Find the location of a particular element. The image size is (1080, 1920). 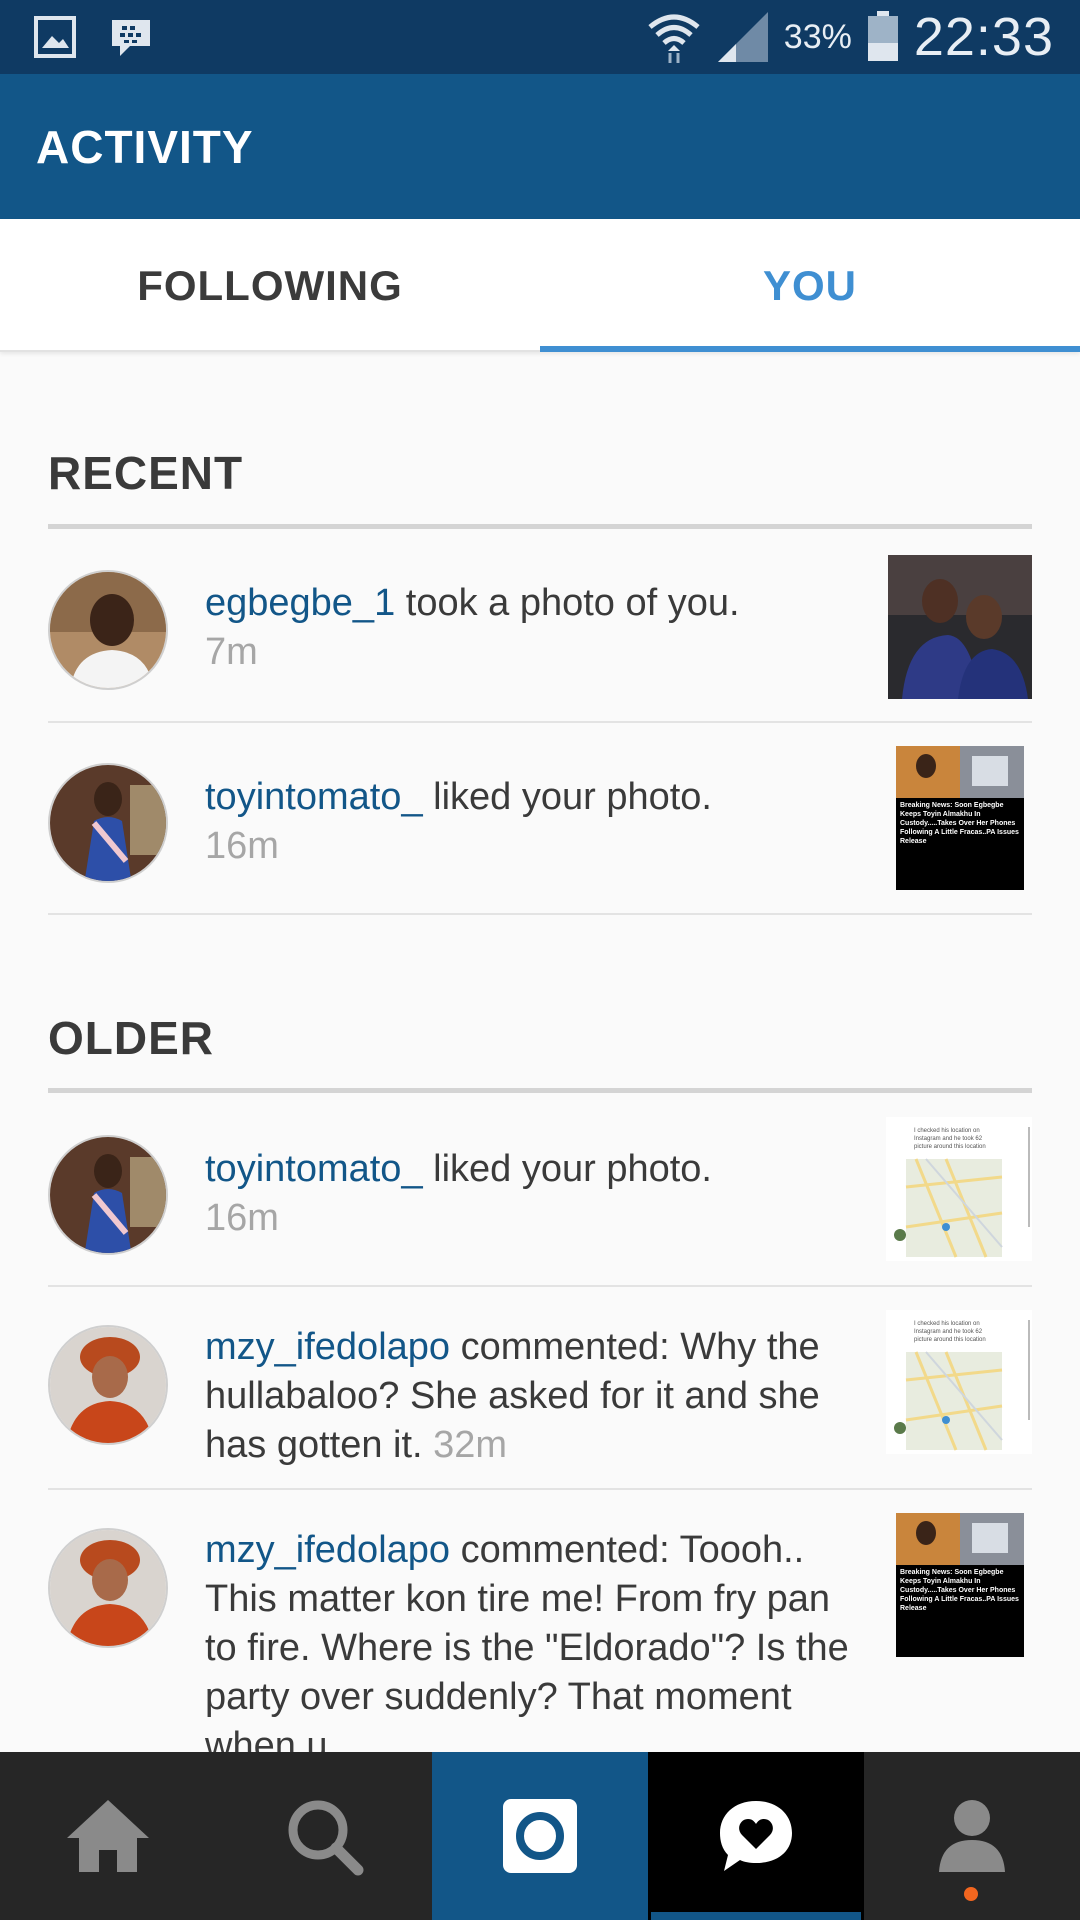

signal-icon is located at coordinates (742, 37).